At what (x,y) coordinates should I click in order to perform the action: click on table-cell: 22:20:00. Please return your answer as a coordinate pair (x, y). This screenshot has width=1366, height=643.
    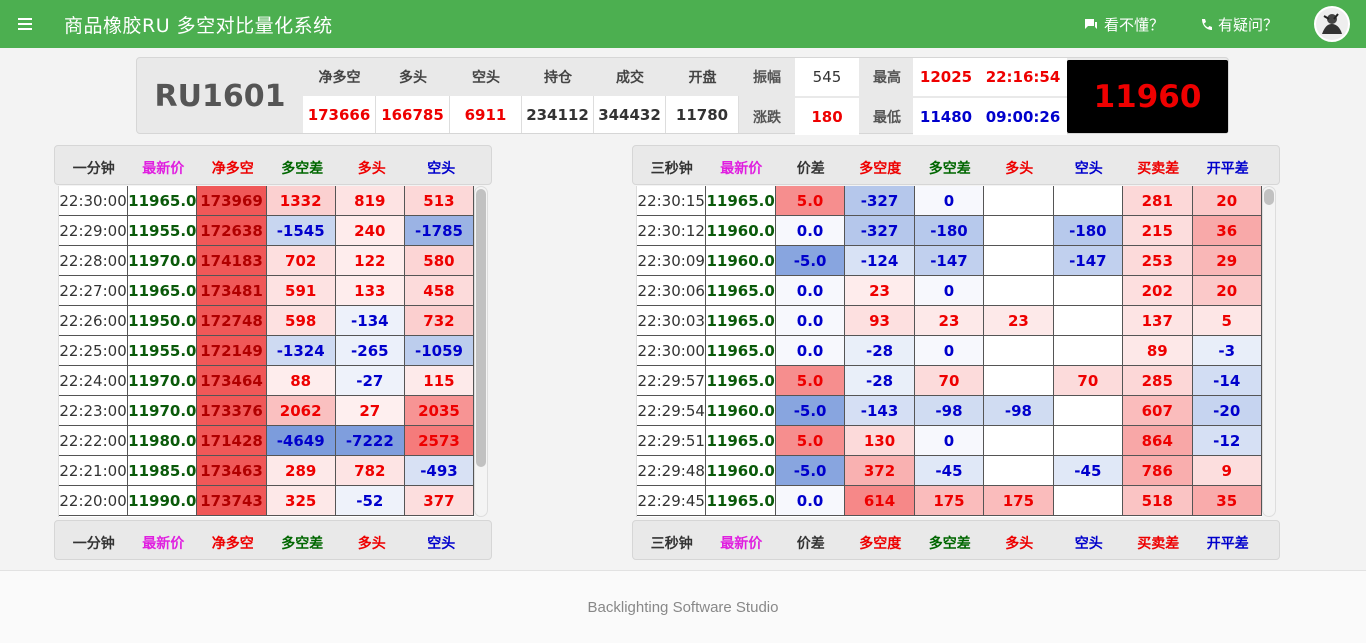
    Looking at the image, I should click on (94, 500).